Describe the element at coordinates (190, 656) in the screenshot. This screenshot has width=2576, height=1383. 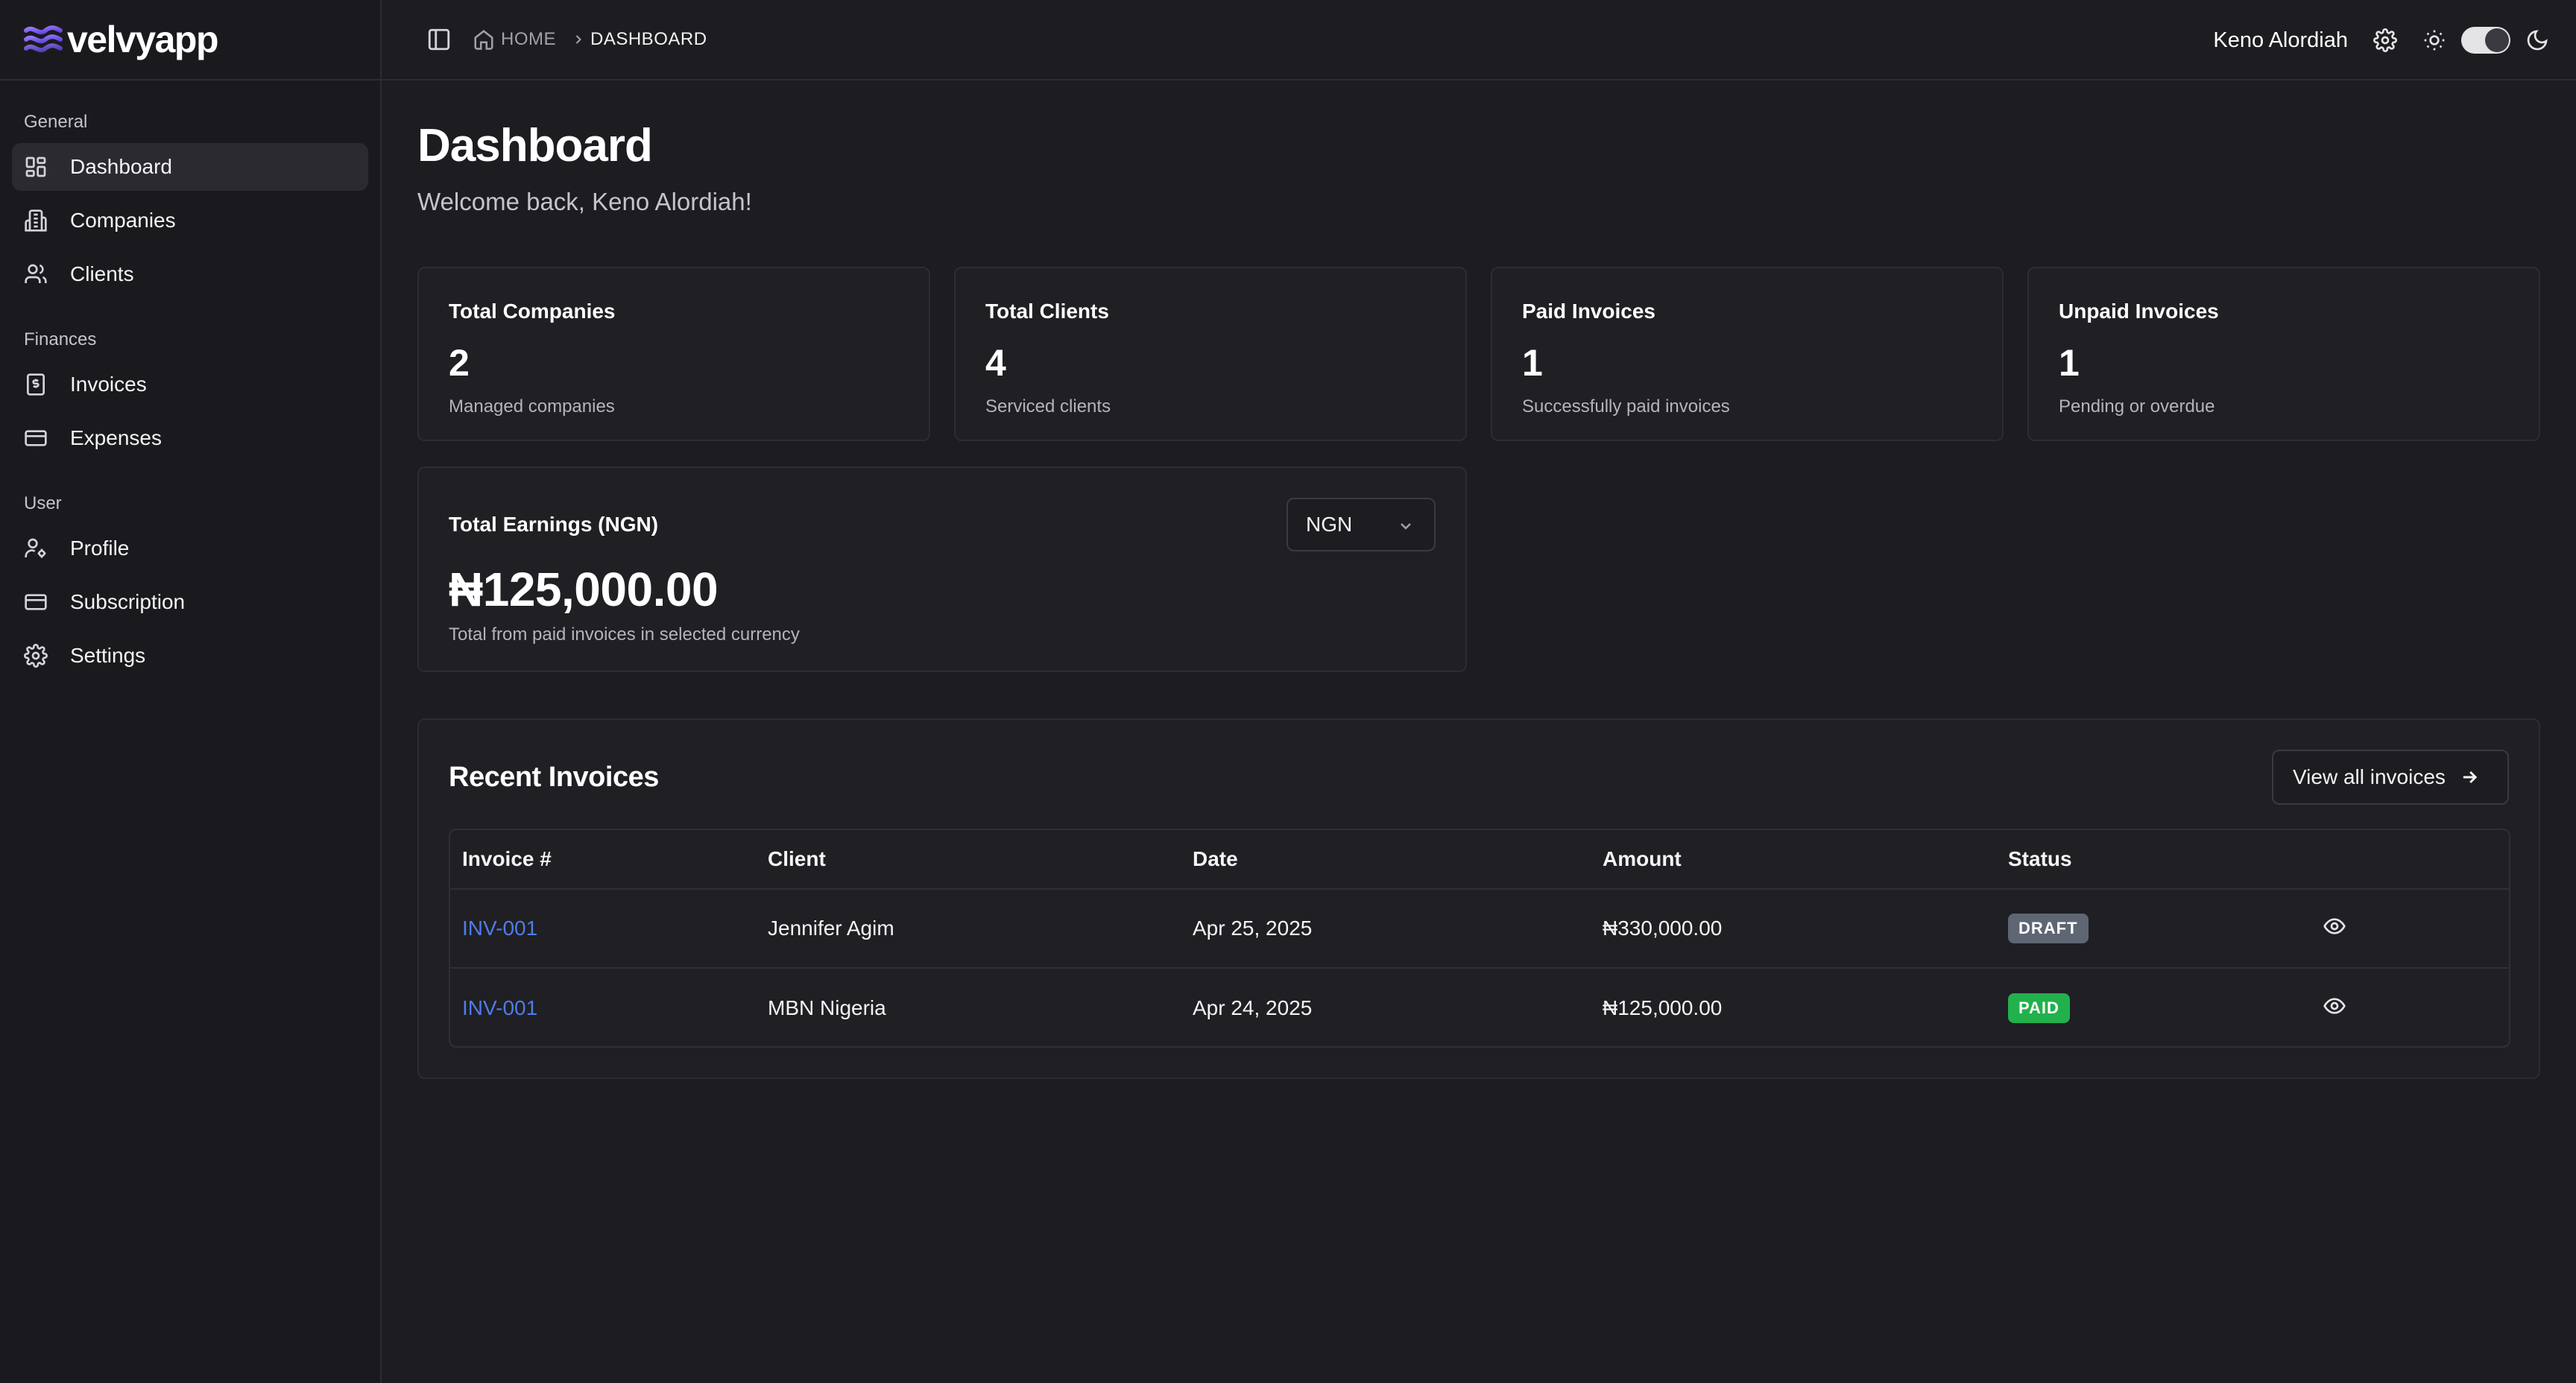
I see `sidebar-item-settings: Settings` at that location.